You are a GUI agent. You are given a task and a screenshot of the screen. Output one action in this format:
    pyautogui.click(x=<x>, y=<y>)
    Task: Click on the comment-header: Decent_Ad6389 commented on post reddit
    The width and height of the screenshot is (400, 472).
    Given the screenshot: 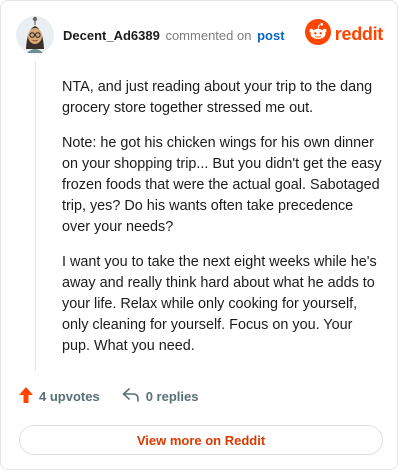 What is the action you would take?
    pyautogui.click(x=199, y=35)
    